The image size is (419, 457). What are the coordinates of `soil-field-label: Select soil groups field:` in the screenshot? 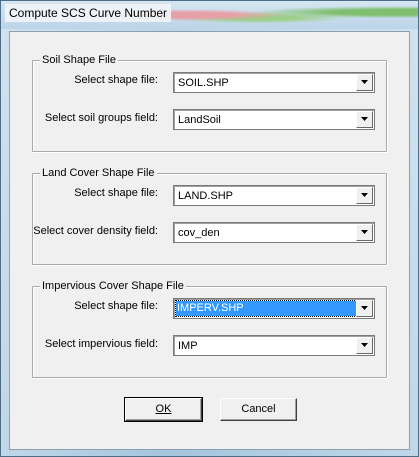 It's located at (101, 118).